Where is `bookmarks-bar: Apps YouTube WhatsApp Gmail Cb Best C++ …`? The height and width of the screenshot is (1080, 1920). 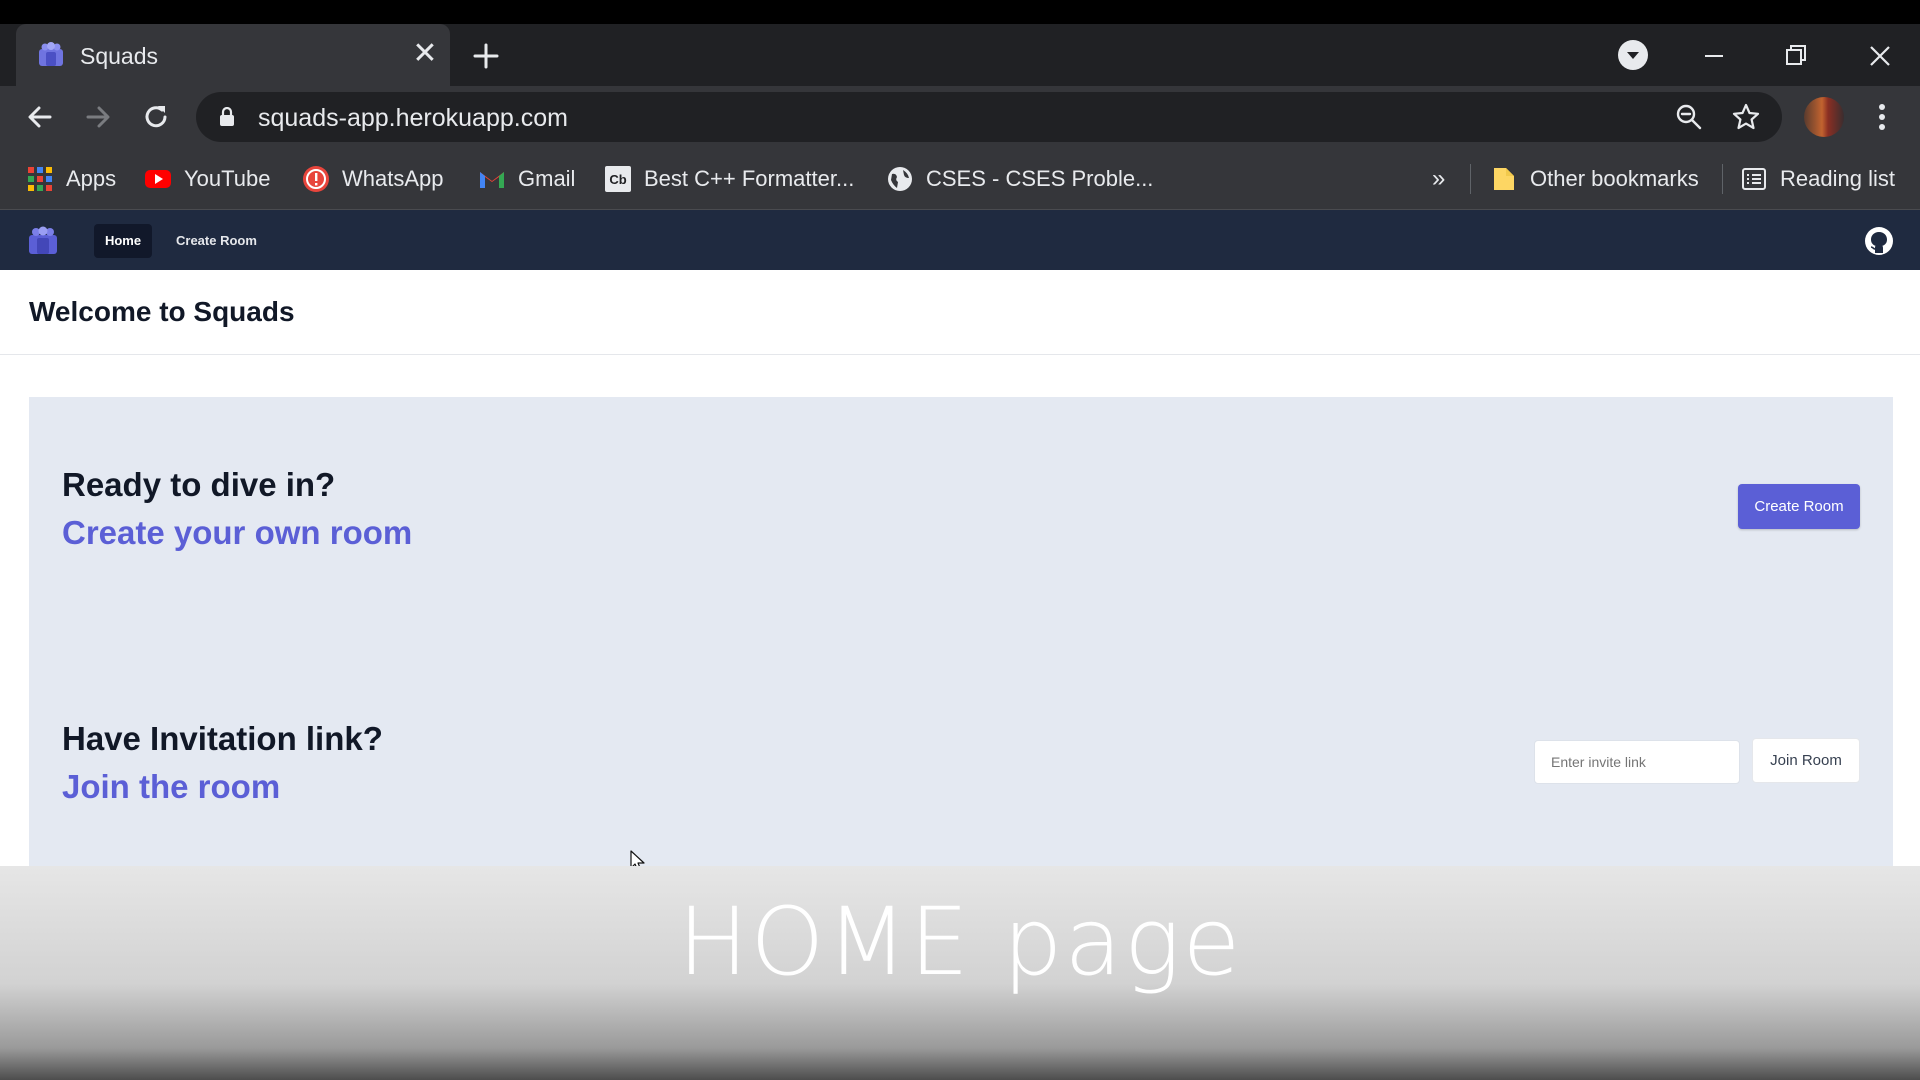 bookmarks-bar: Apps YouTube WhatsApp Gmail Cb Best C++ … is located at coordinates (960, 179).